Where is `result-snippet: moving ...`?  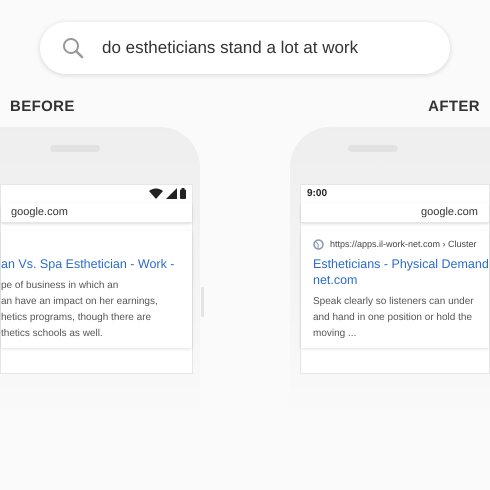
result-snippet: moving ... is located at coordinates (334, 333).